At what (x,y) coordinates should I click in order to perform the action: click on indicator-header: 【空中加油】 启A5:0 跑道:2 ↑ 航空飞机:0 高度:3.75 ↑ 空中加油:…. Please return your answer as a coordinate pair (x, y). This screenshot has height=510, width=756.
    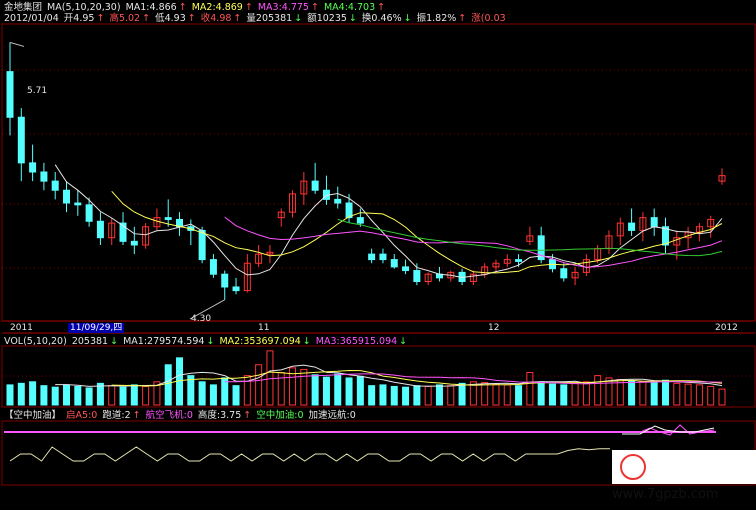
    Looking at the image, I should click on (181, 415).